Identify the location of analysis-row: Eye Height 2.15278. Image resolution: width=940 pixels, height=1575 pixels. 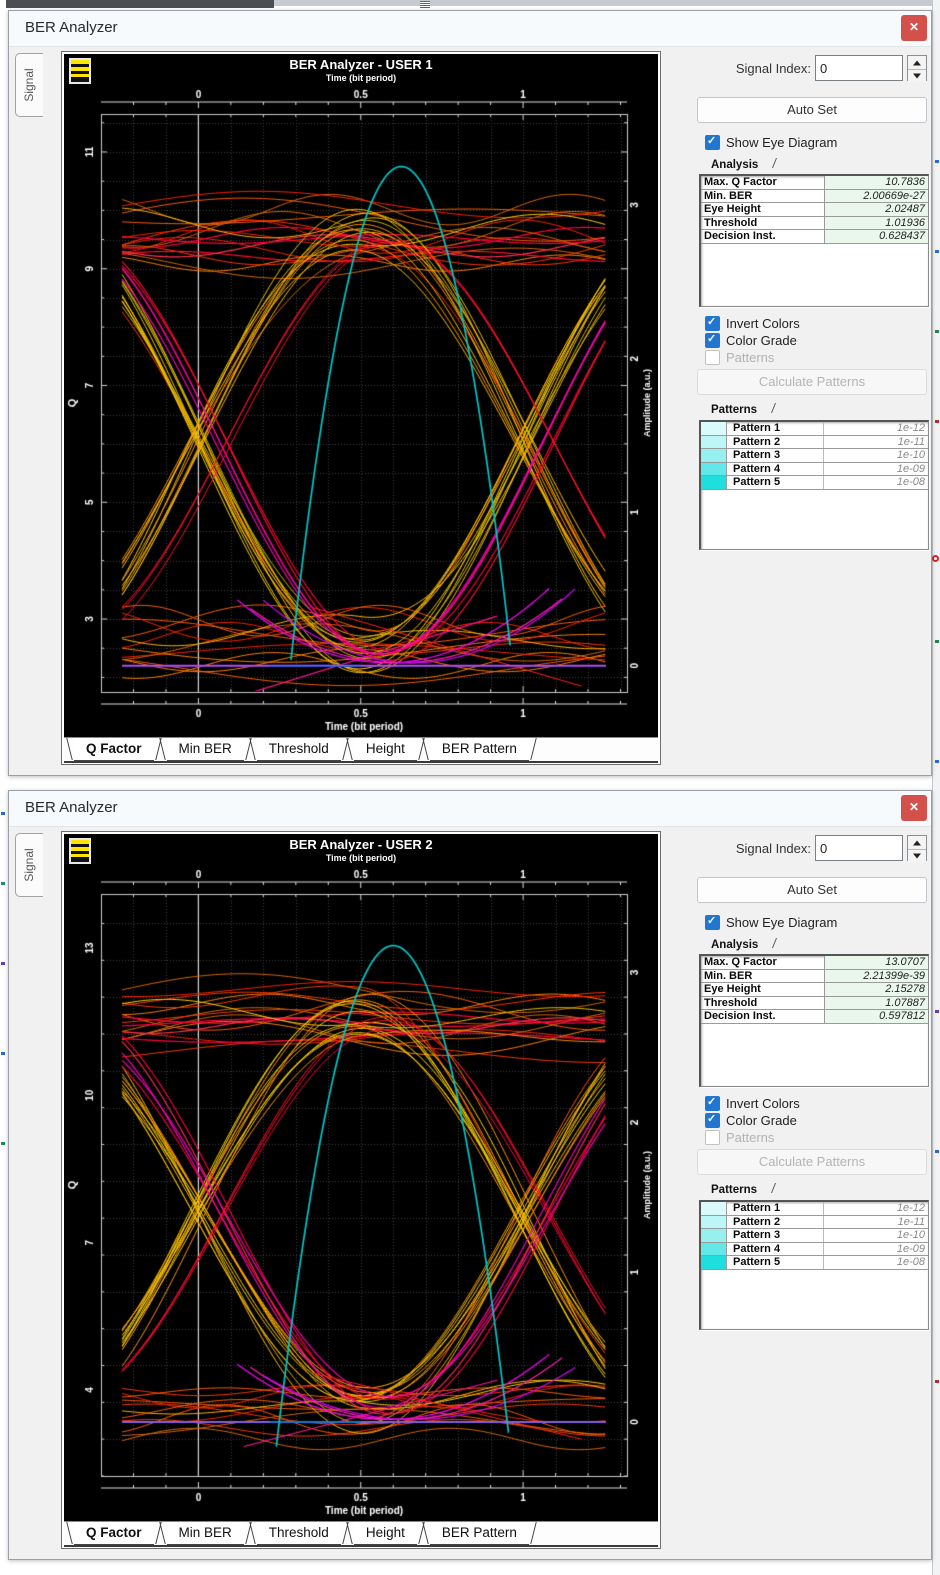
(814, 990).